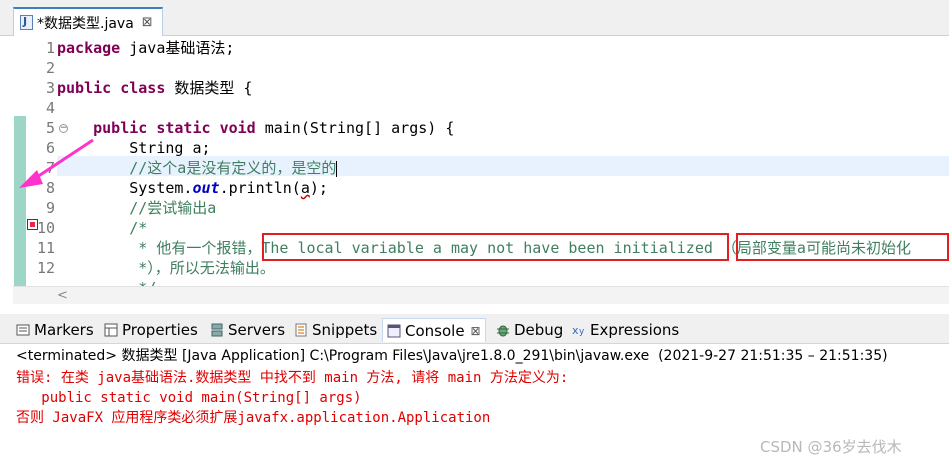 The image size is (949, 466). Describe the element at coordinates (217, 330) in the screenshot. I see `servers-icon` at that location.